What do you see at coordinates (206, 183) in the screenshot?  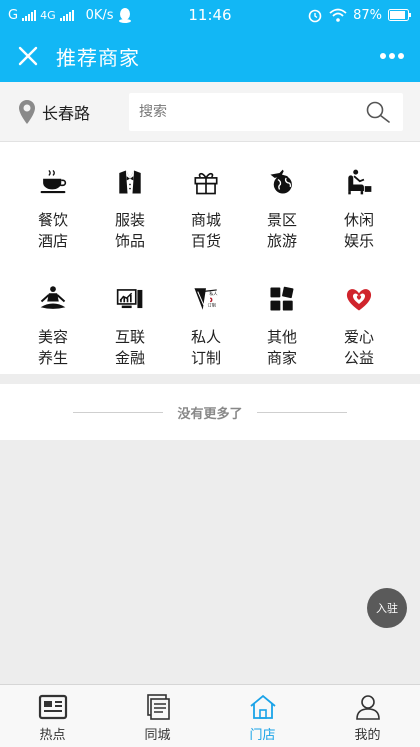 I see `gift-box-icon` at bounding box center [206, 183].